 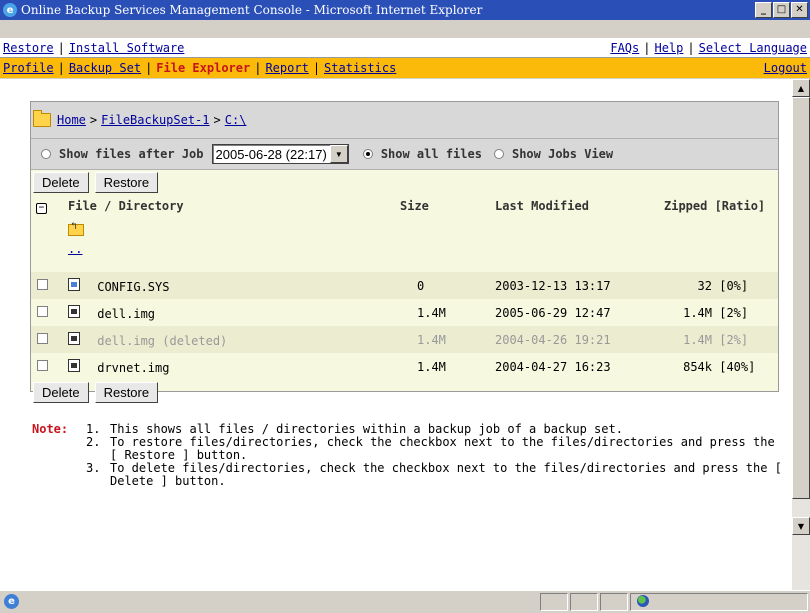 What do you see at coordinates (126, 314) in the screenshot?
I see `file-name: dell.img` at bounding box center [126, 314].